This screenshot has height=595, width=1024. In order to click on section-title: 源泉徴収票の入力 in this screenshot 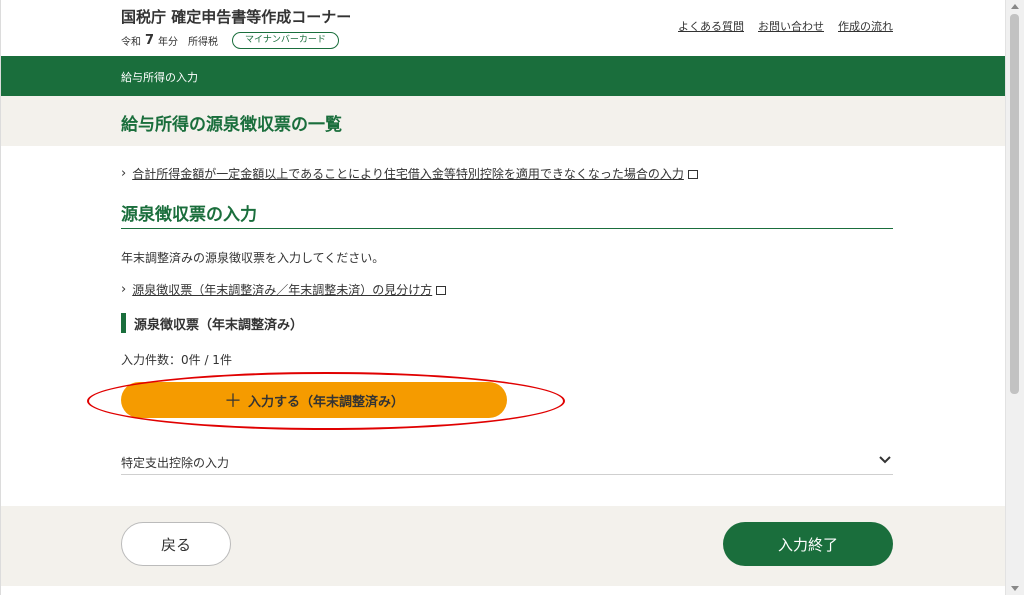, I will do `click(189, 215)`.